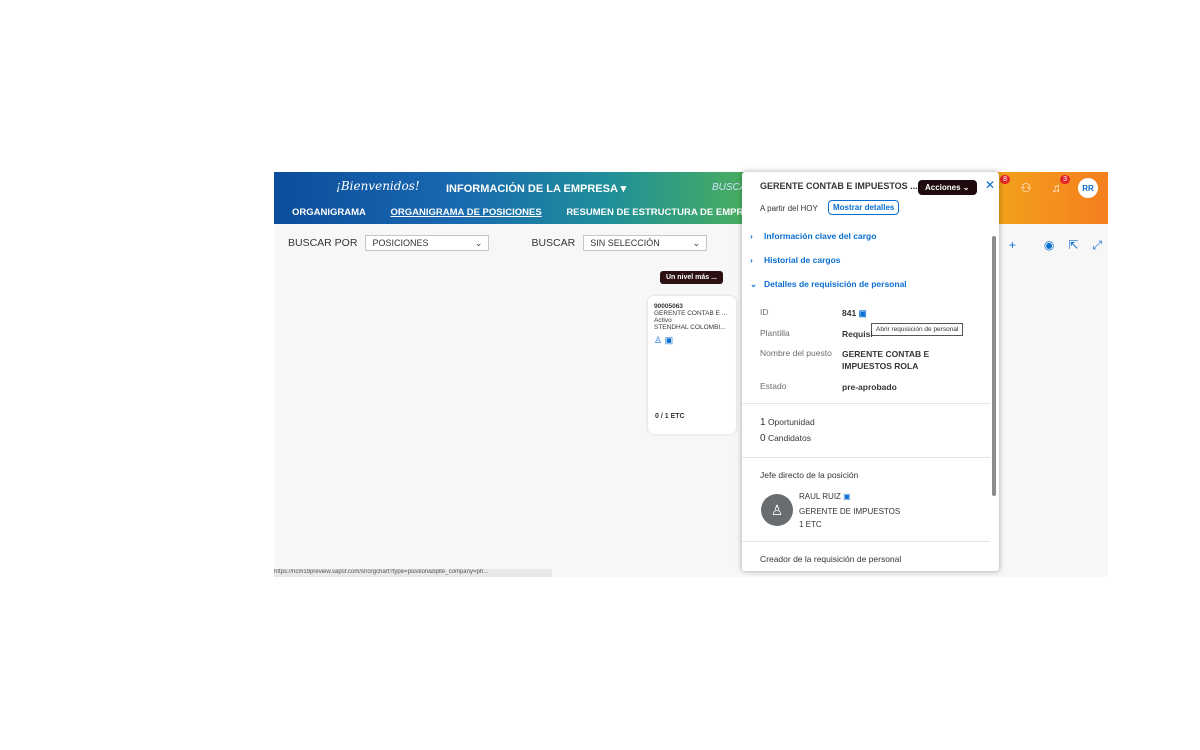 The width and height of the screenshot is (1200, 750). I want to click on bell-icon: ♫ 3, so click(1059, 185).